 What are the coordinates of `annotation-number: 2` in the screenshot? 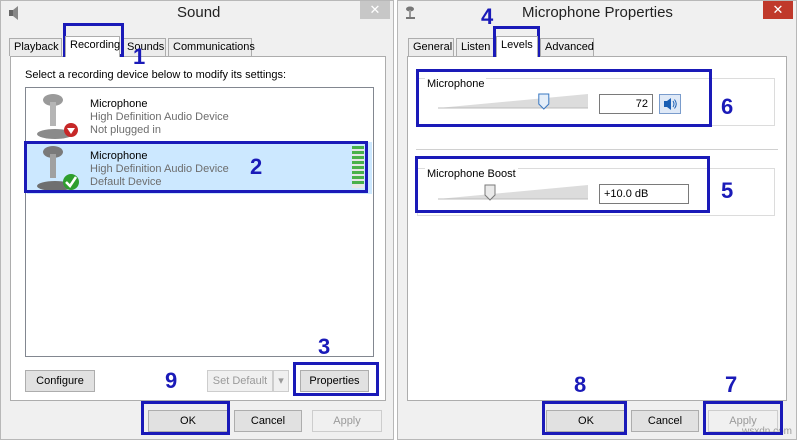 It's located at (256, 166).